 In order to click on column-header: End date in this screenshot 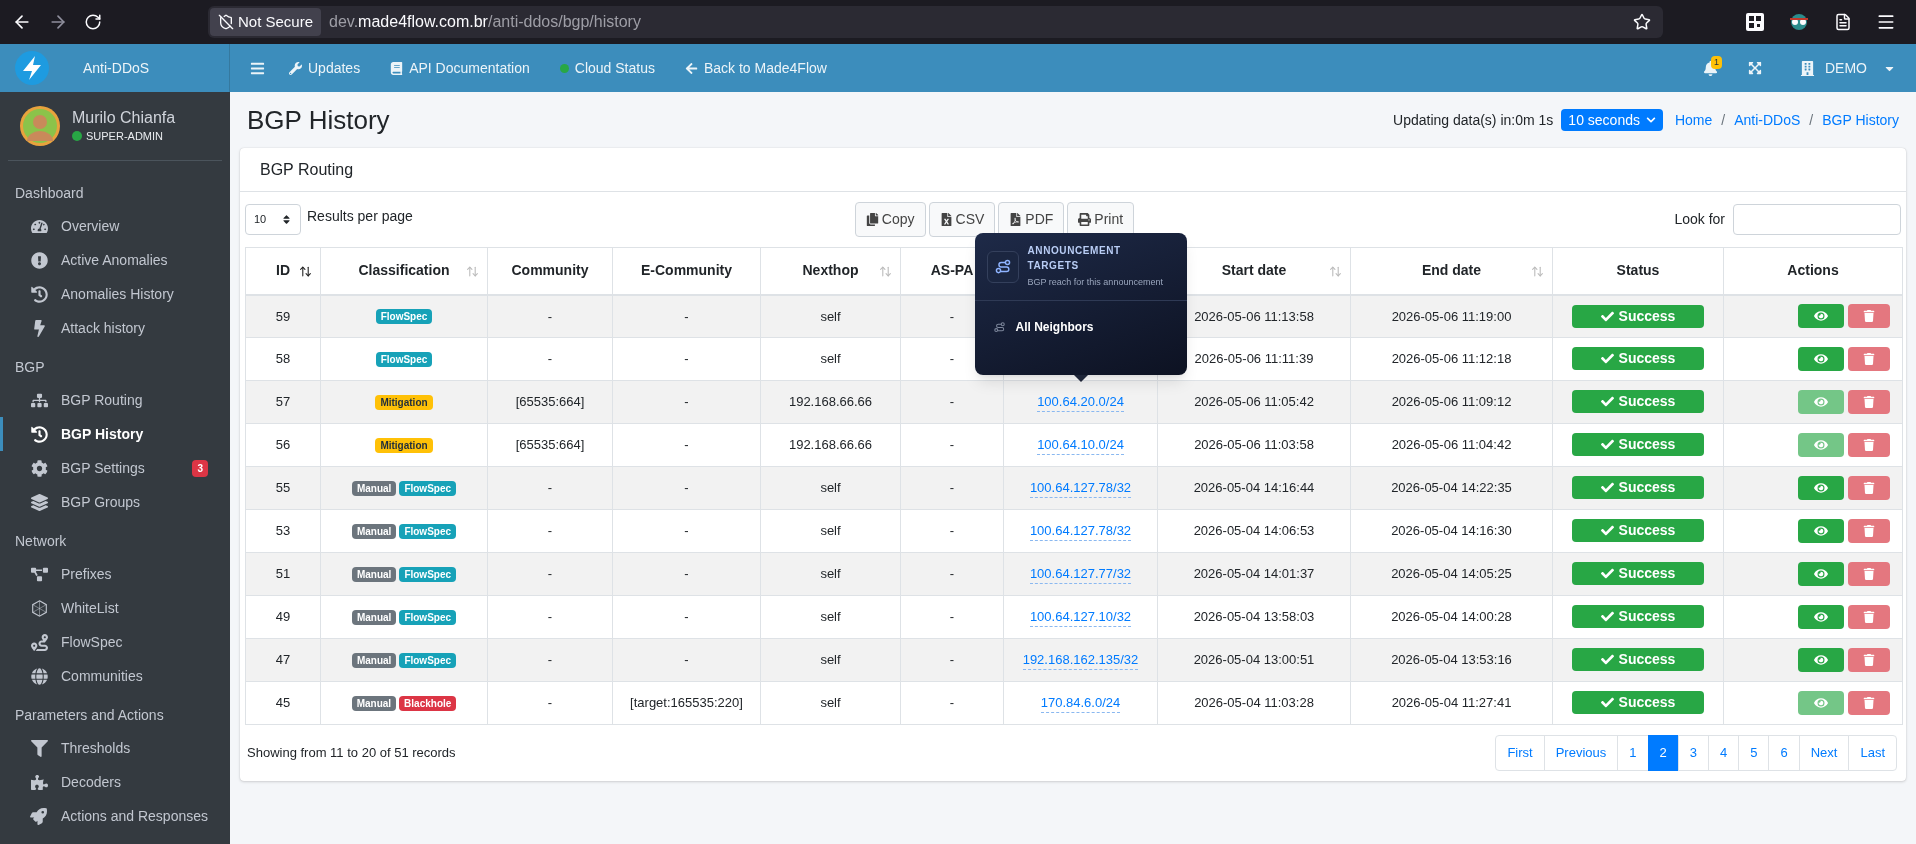, I will do `click(1451, 271)`.